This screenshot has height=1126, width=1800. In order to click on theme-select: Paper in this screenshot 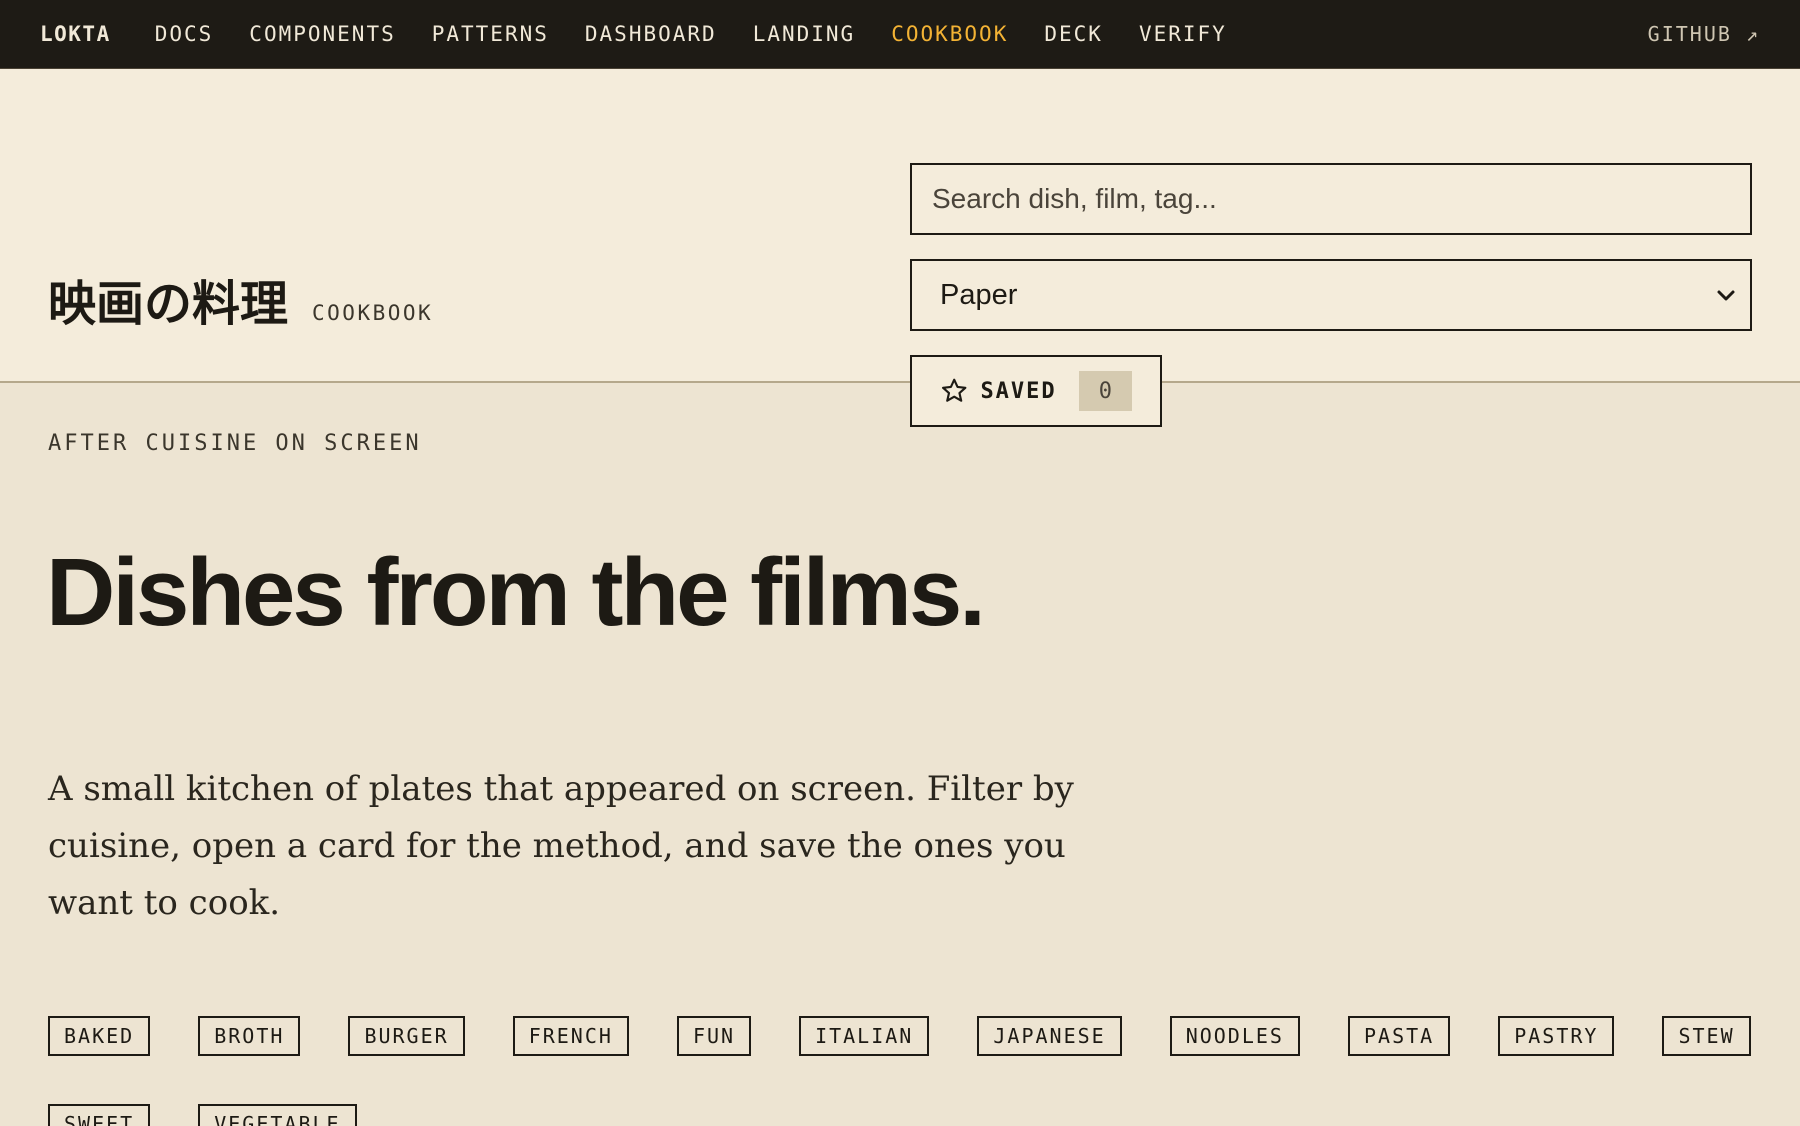, I will do `click(1331, 295)`.